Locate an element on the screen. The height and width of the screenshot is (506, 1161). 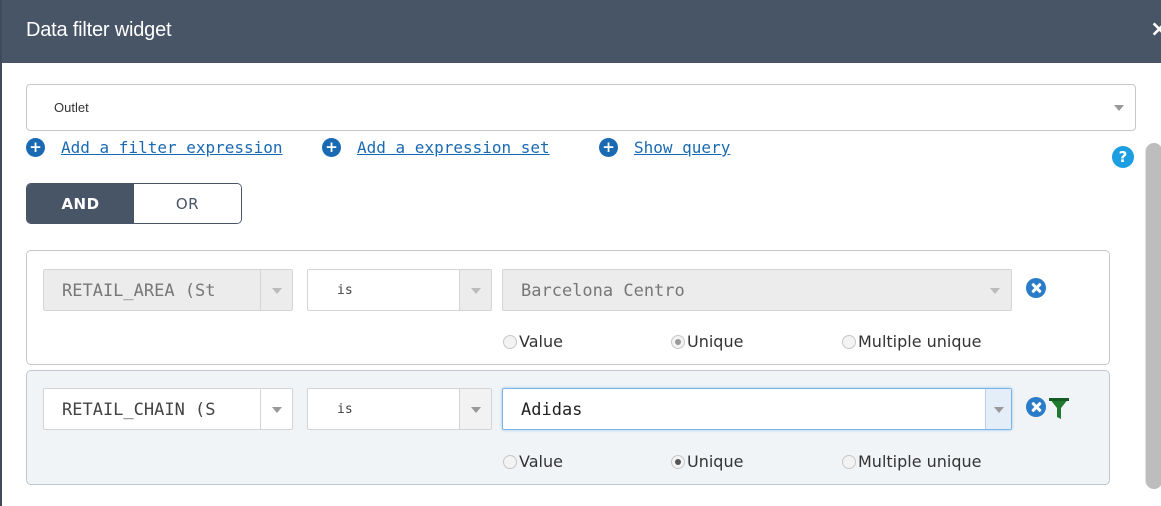
and-or-toggle: AND OR is located at coordinates (134, 203).